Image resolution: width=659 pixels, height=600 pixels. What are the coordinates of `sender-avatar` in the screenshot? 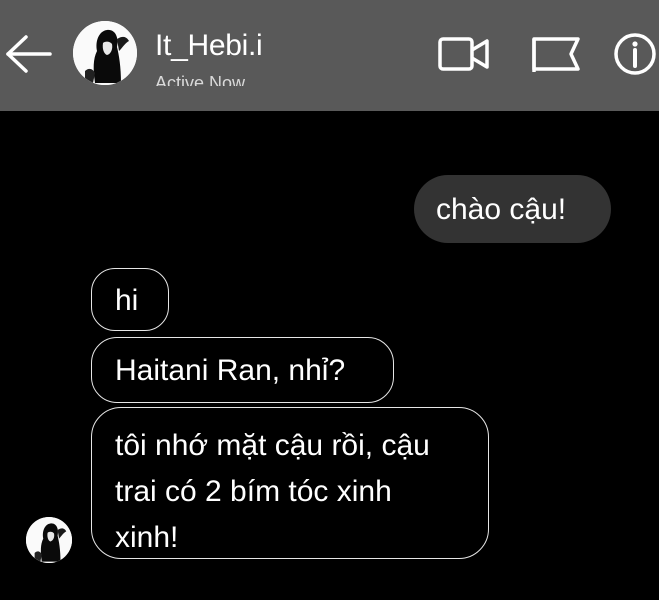 It's located at (49, 540).